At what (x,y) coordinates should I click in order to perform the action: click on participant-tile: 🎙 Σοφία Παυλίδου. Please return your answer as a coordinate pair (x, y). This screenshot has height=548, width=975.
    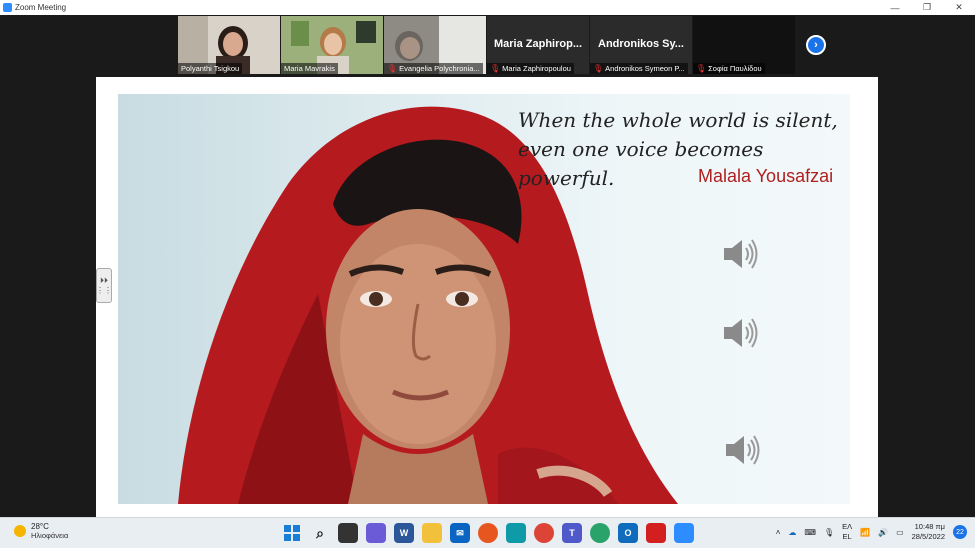
    Looking at the image, I should click on (744, 45).